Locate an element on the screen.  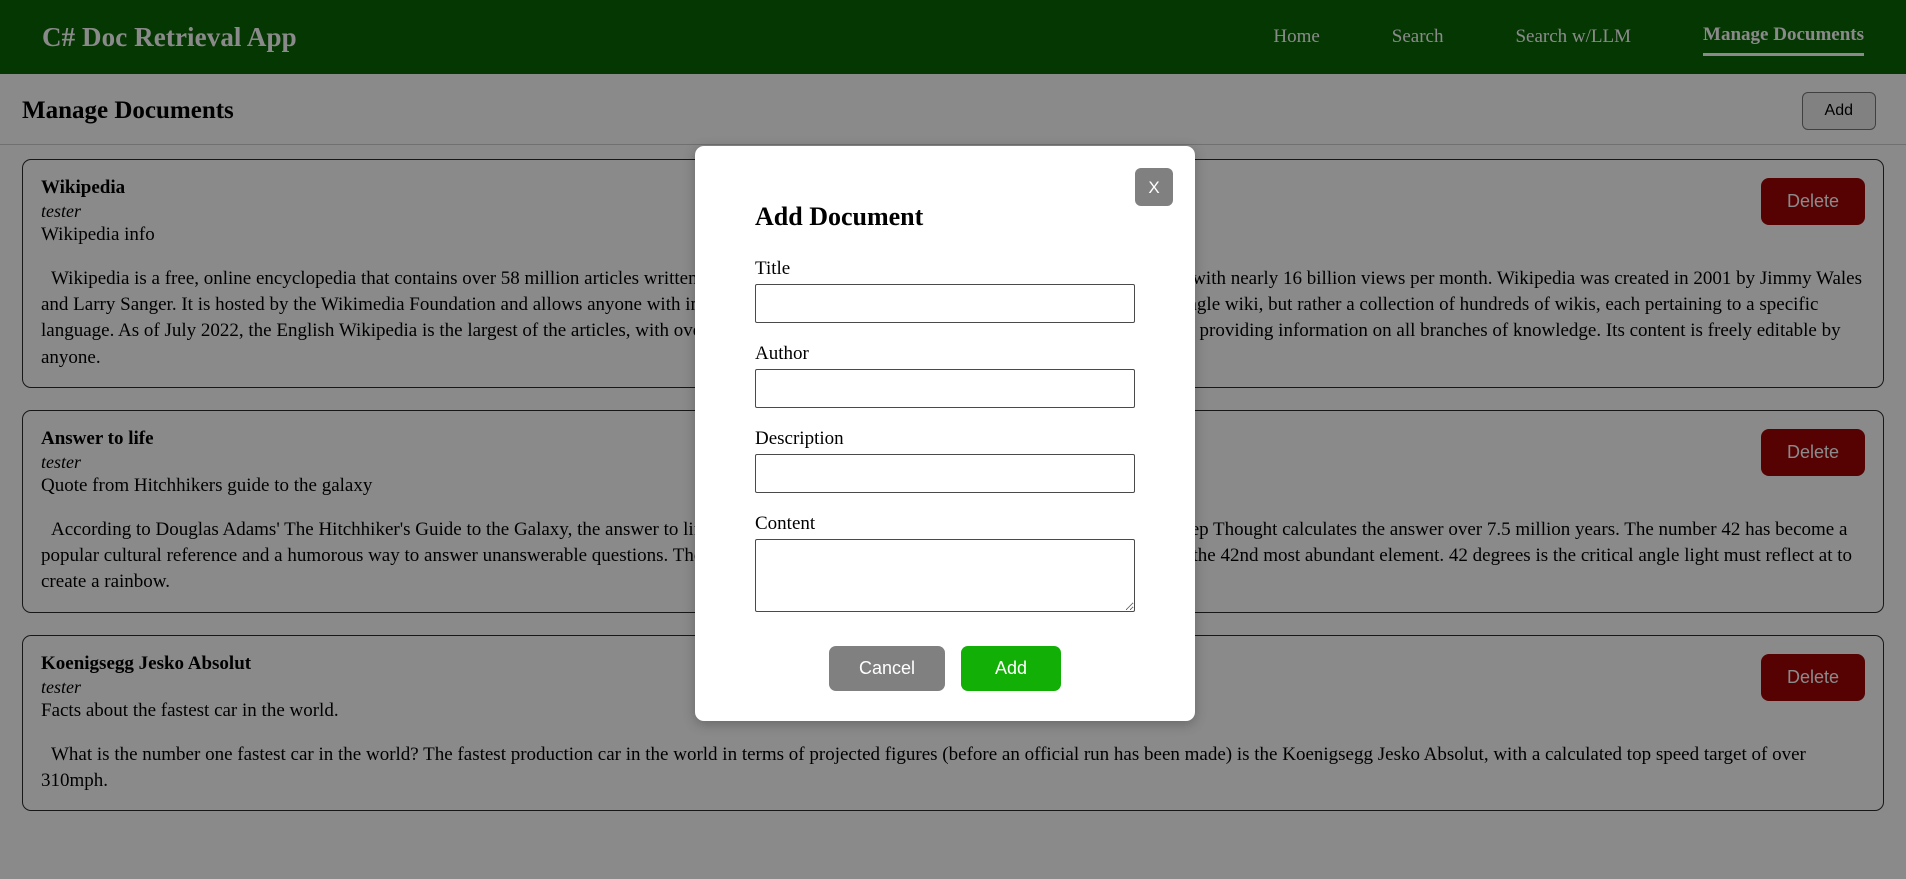
description-input is located at coordinates (945, 473).